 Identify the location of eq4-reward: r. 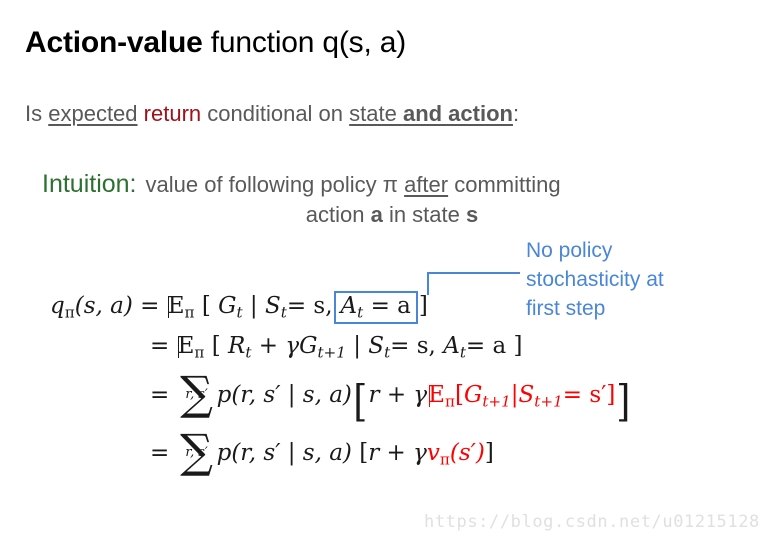
(374, 453).